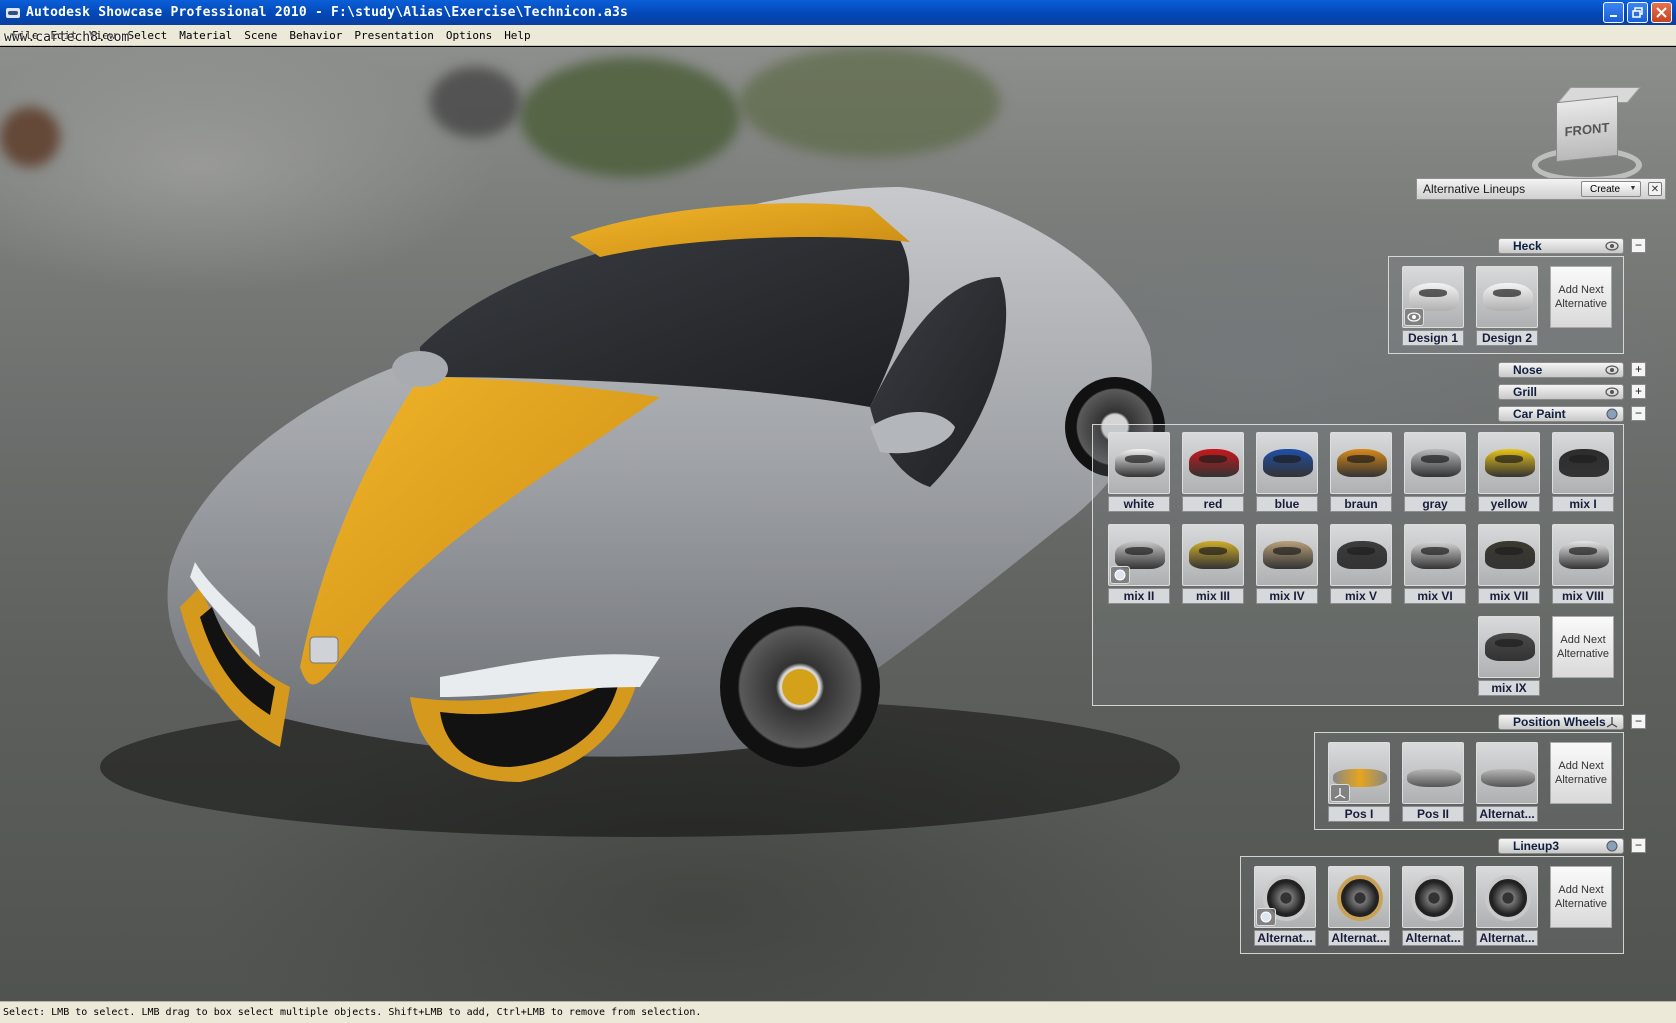 Image resolution: width=1676 pixels, height=1023 pixels. I want to click on alternative-tile: mix VII, so click(1509, 564).